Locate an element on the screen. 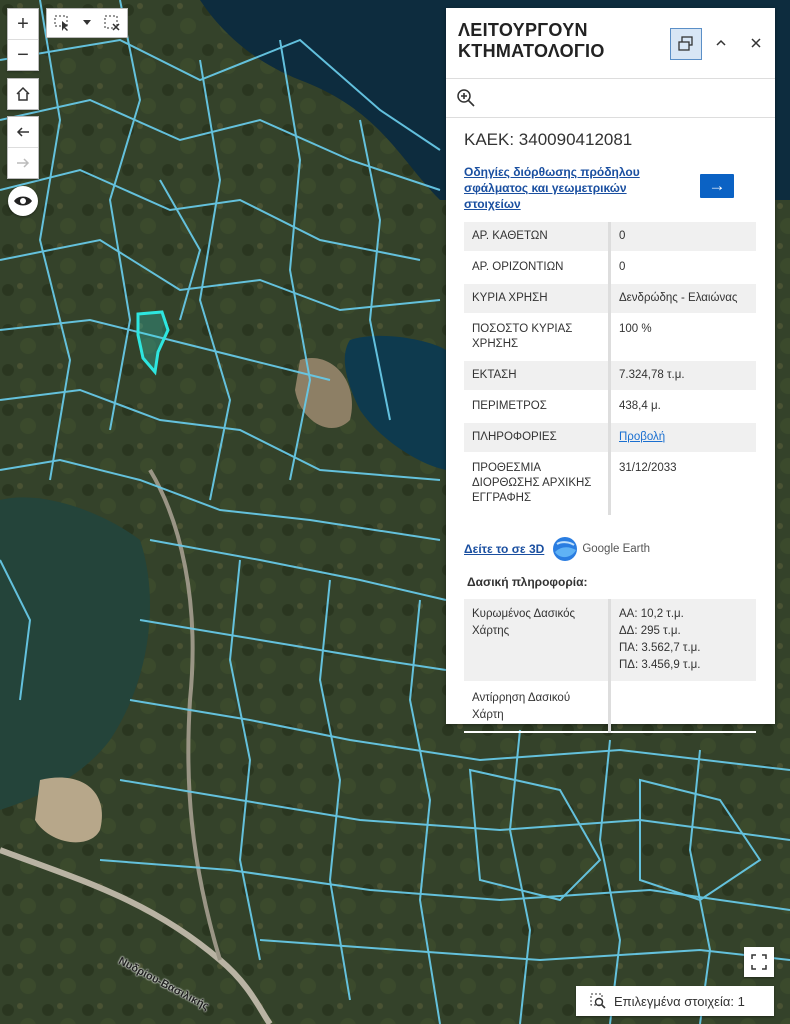 Image resolution: width=790 pixels, height=1024 pixels. chevron-down-icon is located at coordinates (87, 23).